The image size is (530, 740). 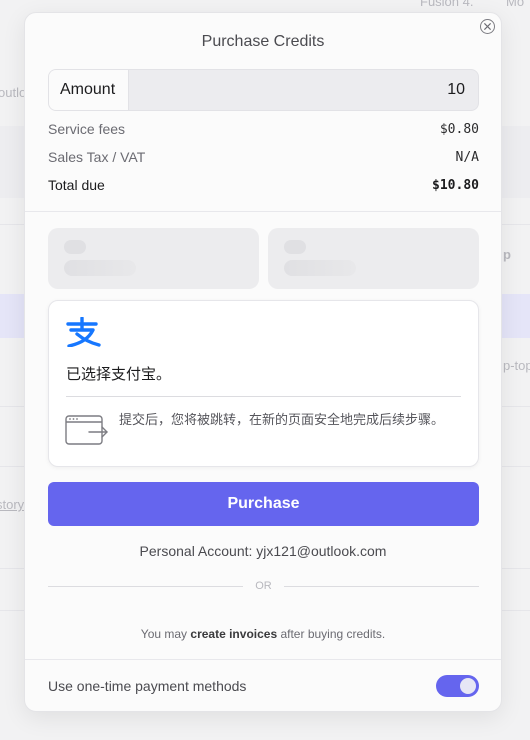 I want to click on section-divider, so click(x=263, y=211).